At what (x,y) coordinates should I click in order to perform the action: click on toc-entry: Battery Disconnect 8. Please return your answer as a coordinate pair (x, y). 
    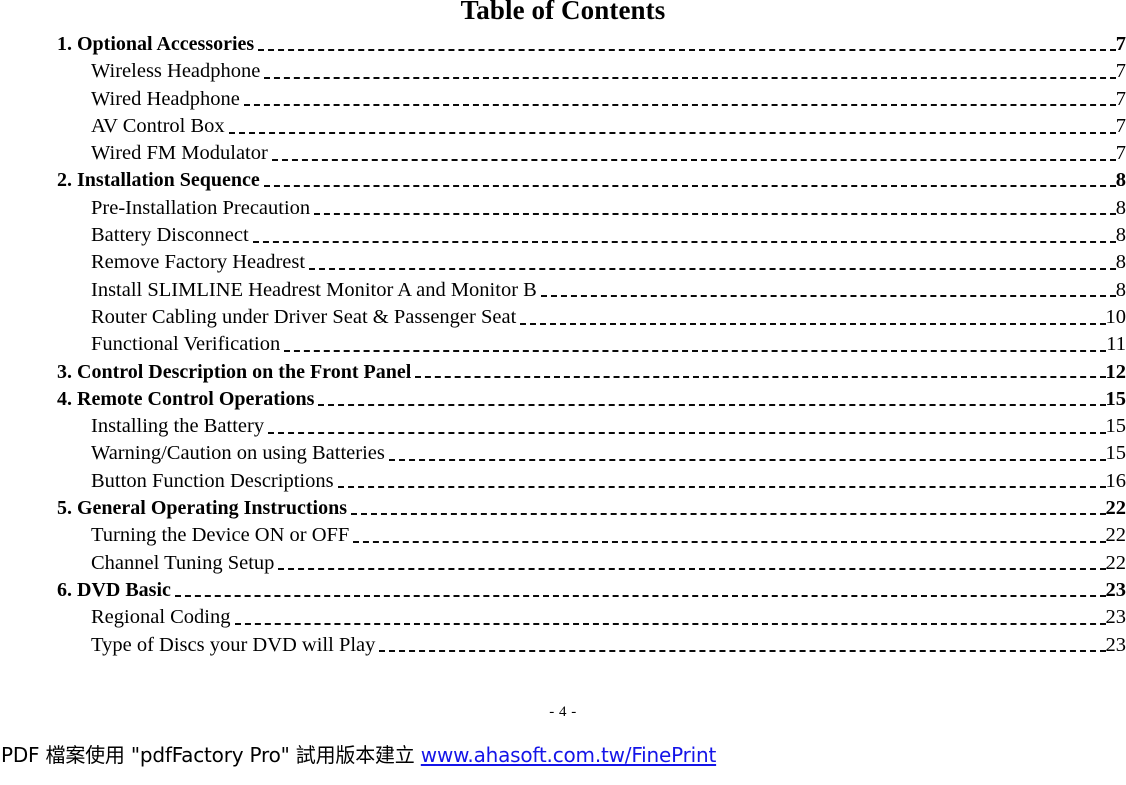
    Looking at the image, I should click on (563, 235).